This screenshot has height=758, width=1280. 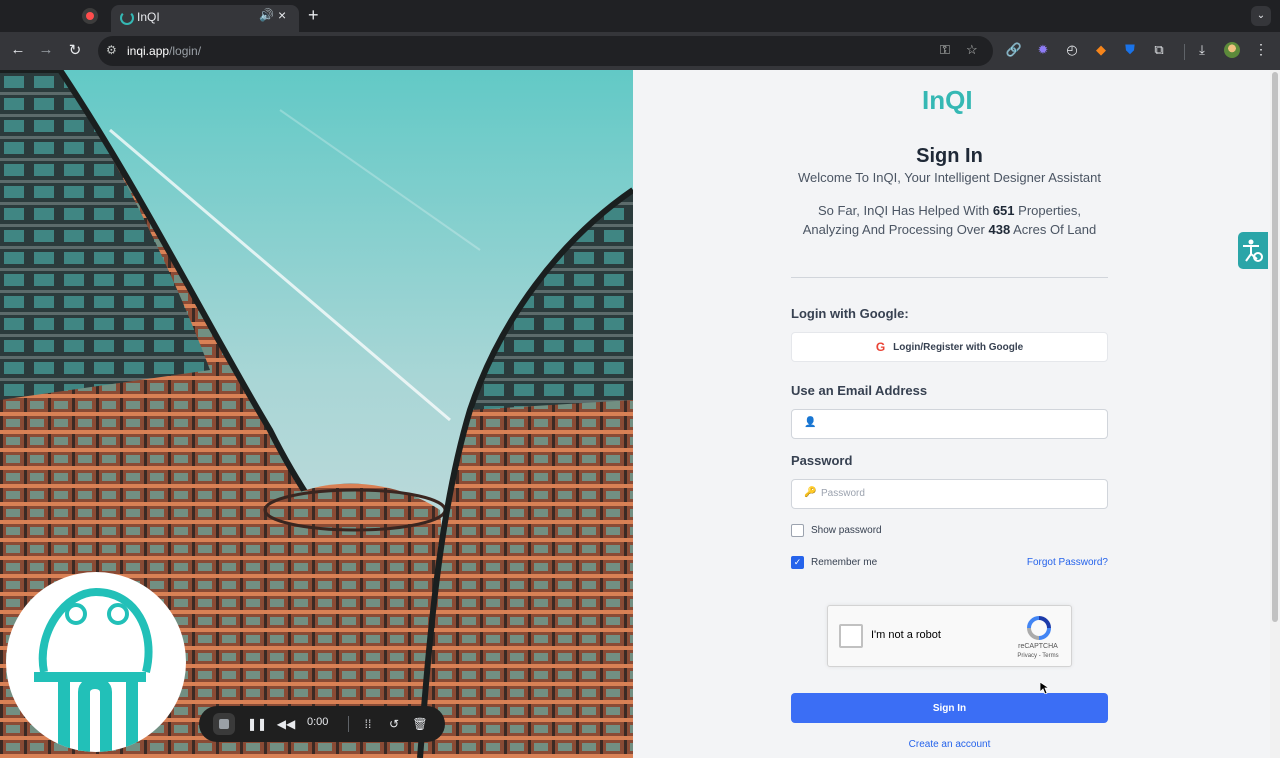 What do you see at coordinates (18, 49) in the screenshot?
I see `back-arrow-icon: ←` at bounding box center [18, 49].